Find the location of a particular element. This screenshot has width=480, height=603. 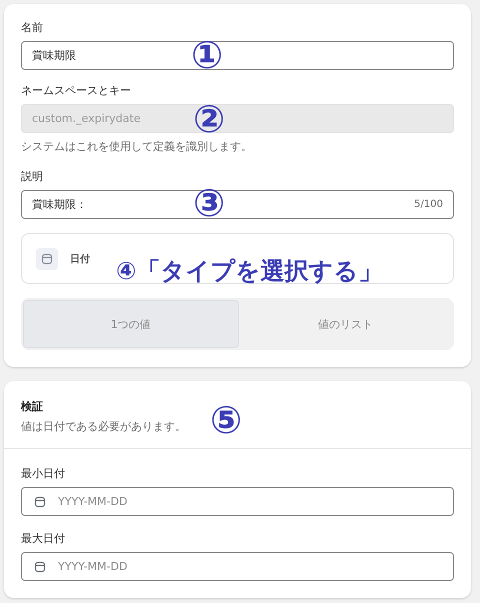

field-value: 賞味期限： is located at coordinates (59, 204).